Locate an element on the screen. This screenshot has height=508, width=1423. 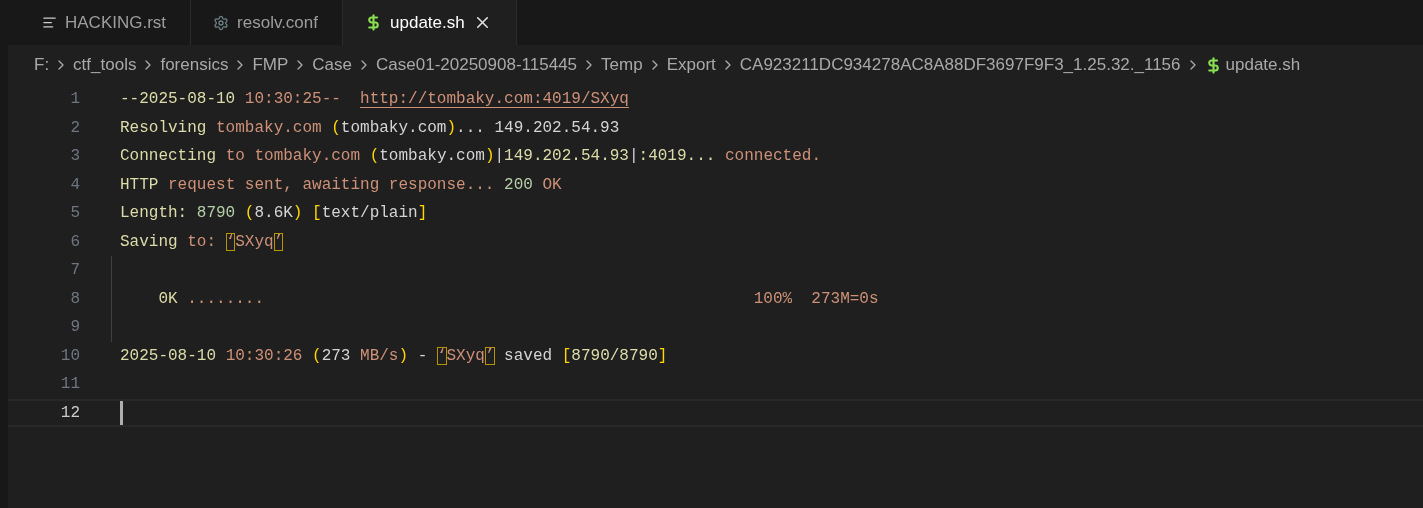
tab-label: resolv.conf is located at coordinates (277, 22).